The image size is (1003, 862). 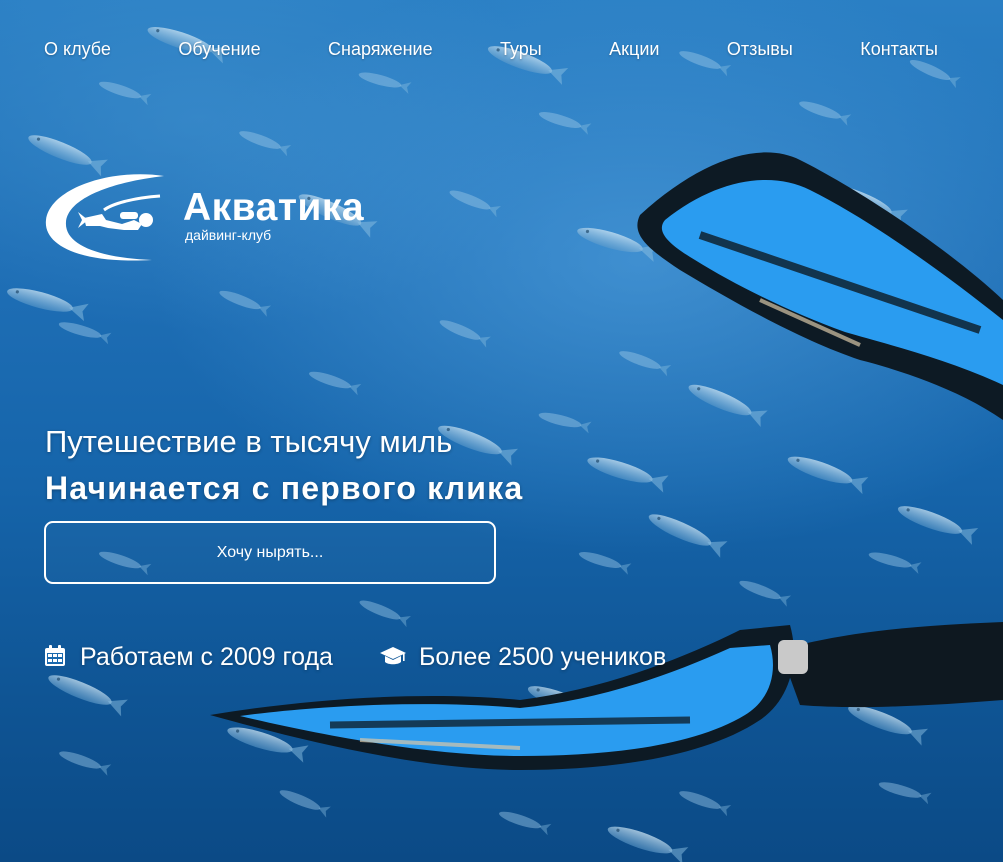 I want to click on diver-swoosh-logo-icon, so click(x=105, y=217).